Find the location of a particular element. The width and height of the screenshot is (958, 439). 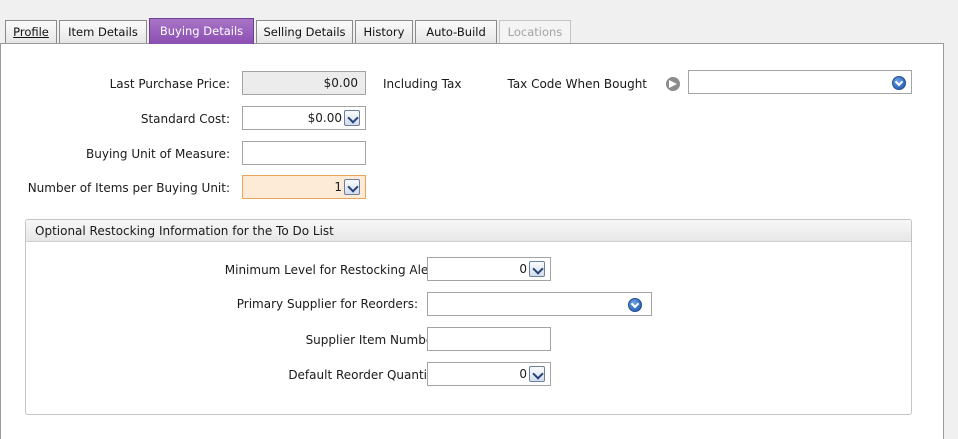

tab-buying-details: Buying Details is located at coordinates (201, 31).